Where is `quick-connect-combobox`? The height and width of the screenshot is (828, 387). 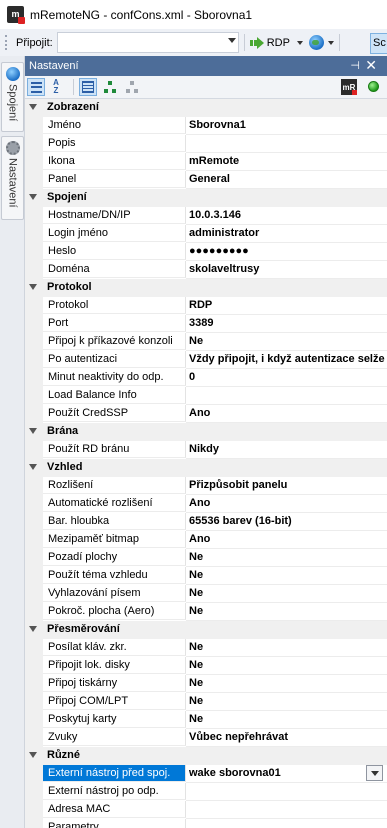 quick-connect-combobox is located at coordinates (147, 42).